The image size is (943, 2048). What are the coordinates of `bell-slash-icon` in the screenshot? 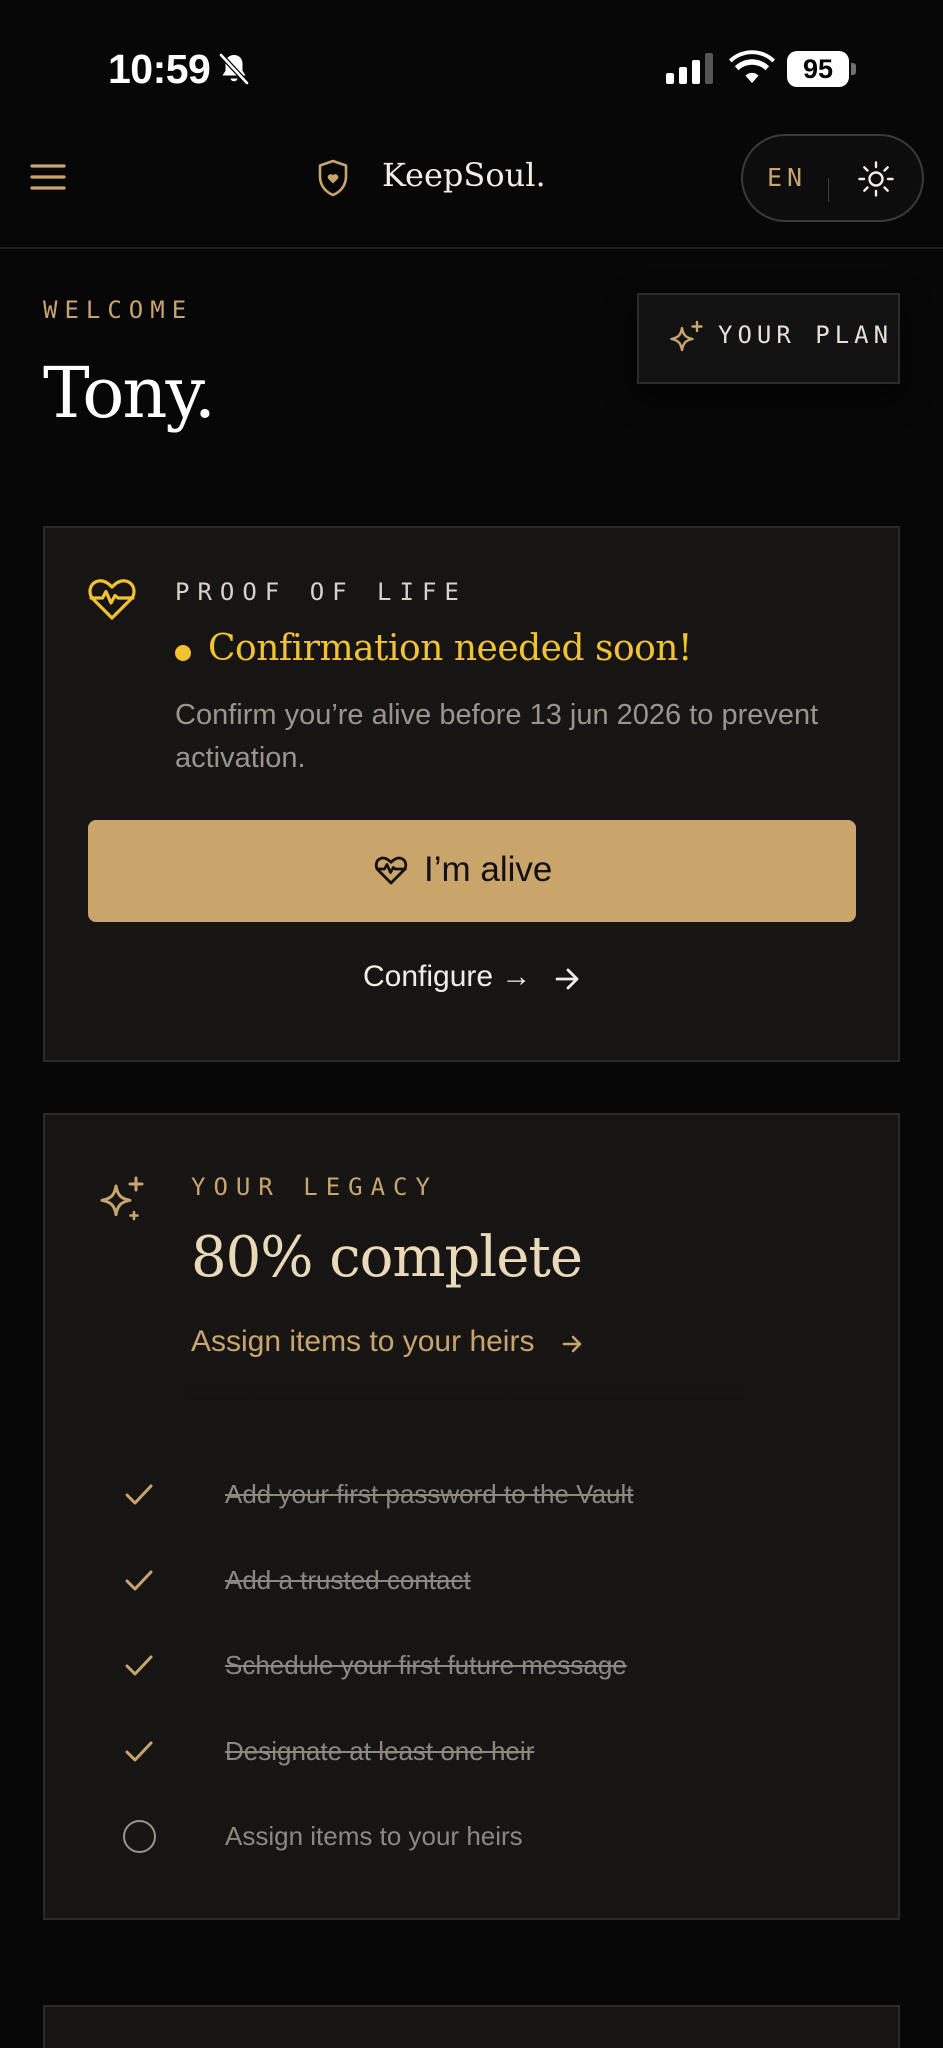 It's located at (234, 69).